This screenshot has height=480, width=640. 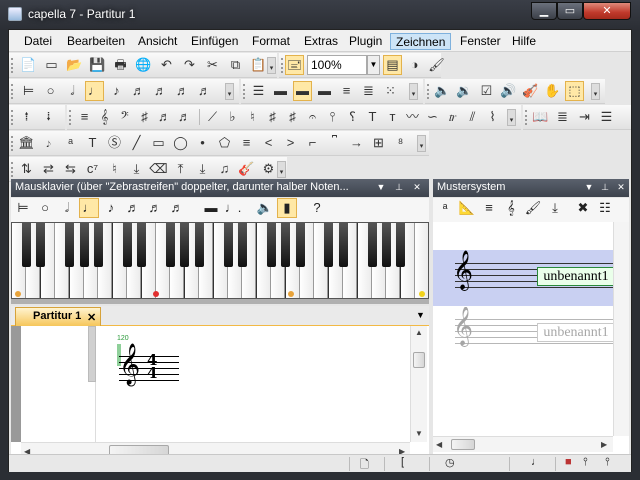 What do you see at coordinates (258, 65) in the screenshot?
I see `paste-icon: 📋` at bounding box center [258, 65].